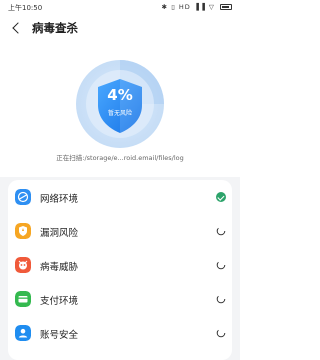  What do you see at coordinates (59, 233) in the screenshot?
I see `item-label: 漏洞风险` at bounding box center [59, 233].